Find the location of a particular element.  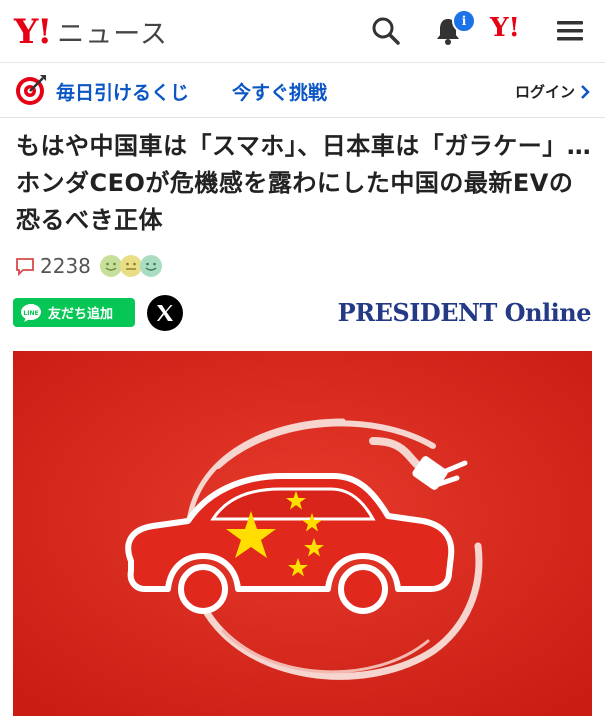

svg-text: LINE is located at coordinates (30, 313).